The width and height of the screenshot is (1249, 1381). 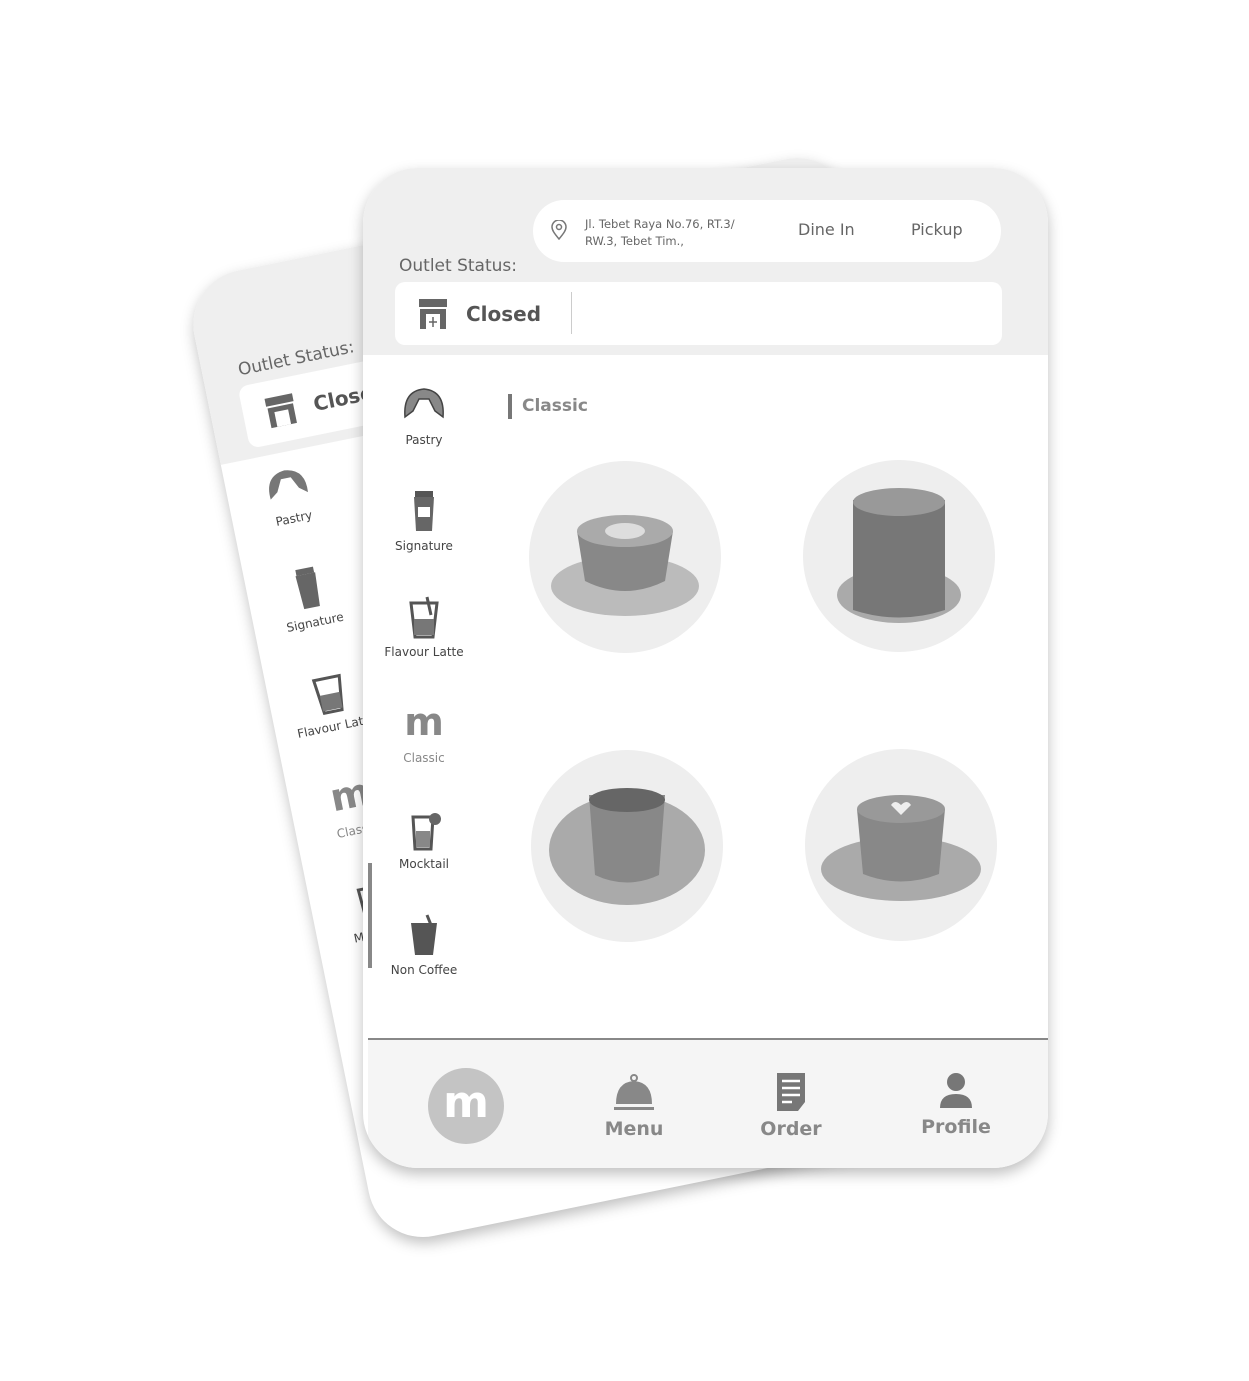 I want to click on nav-menu: Menu, so click(x=634, y=1106).